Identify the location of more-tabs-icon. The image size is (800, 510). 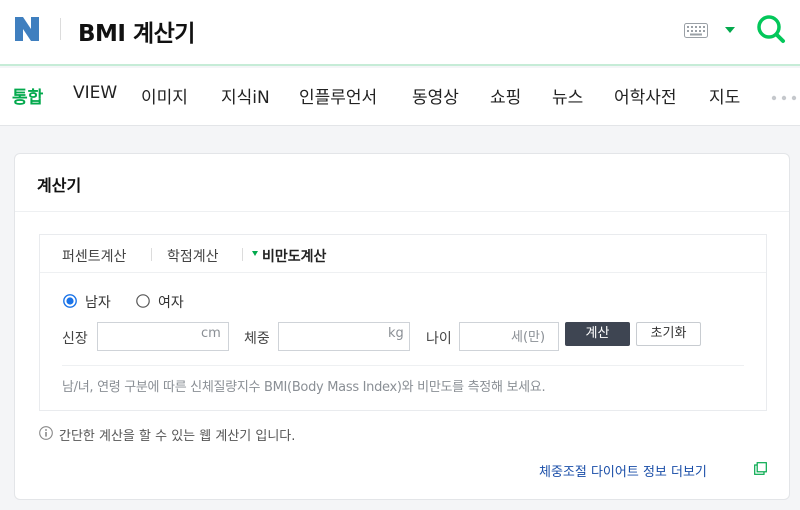
(785, 98).